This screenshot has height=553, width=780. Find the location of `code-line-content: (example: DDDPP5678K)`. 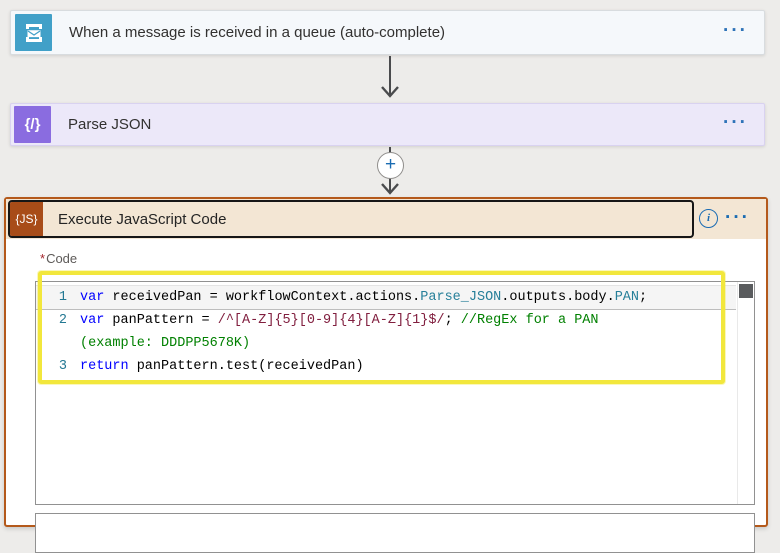

code-line-content: (example: DDDPP5678K) is located at coordinates (165, 343).